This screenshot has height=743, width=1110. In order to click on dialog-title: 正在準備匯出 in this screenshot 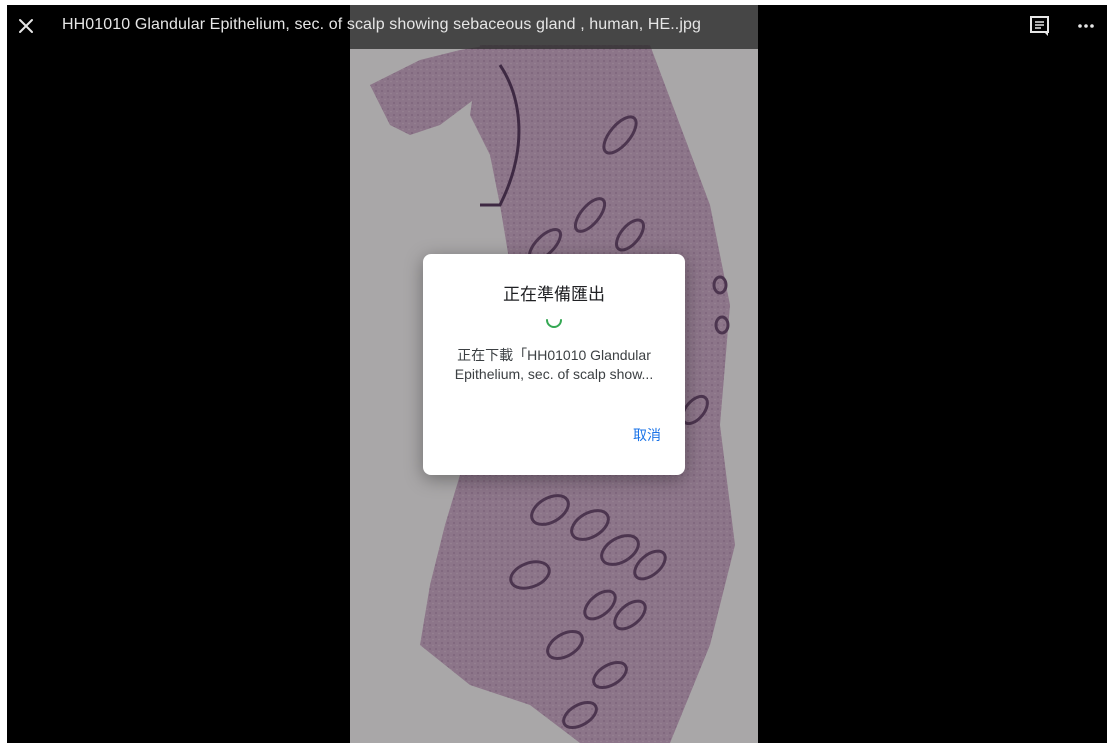, I will do `click(554, 294)`.